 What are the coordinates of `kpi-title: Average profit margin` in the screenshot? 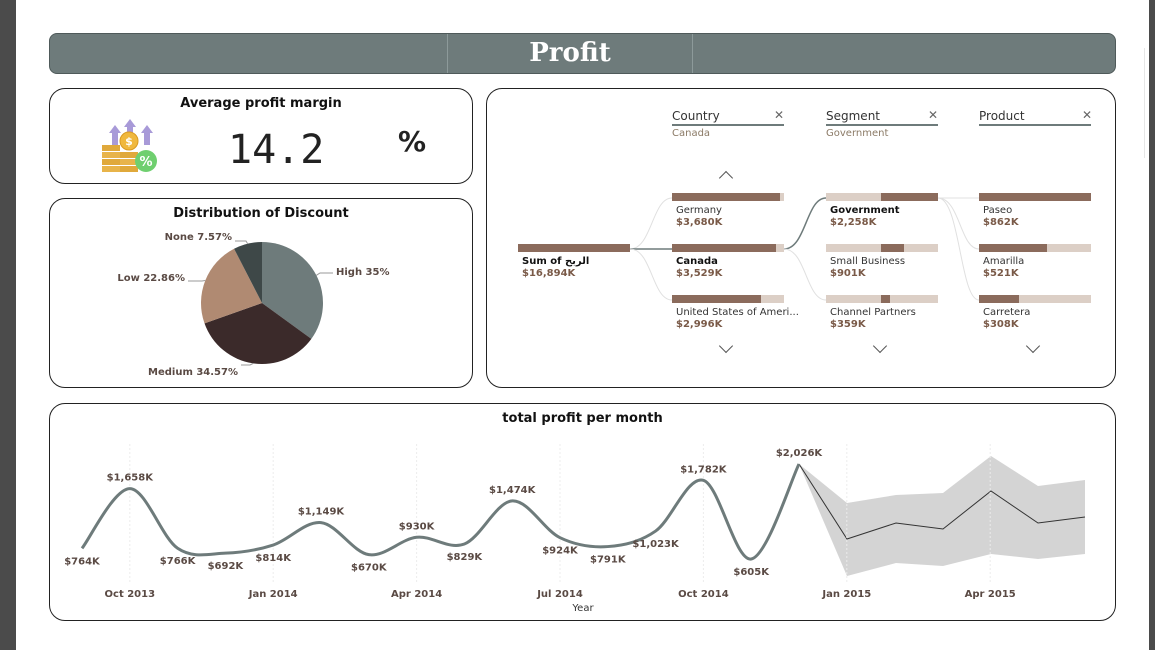 It's located at (261, 103).